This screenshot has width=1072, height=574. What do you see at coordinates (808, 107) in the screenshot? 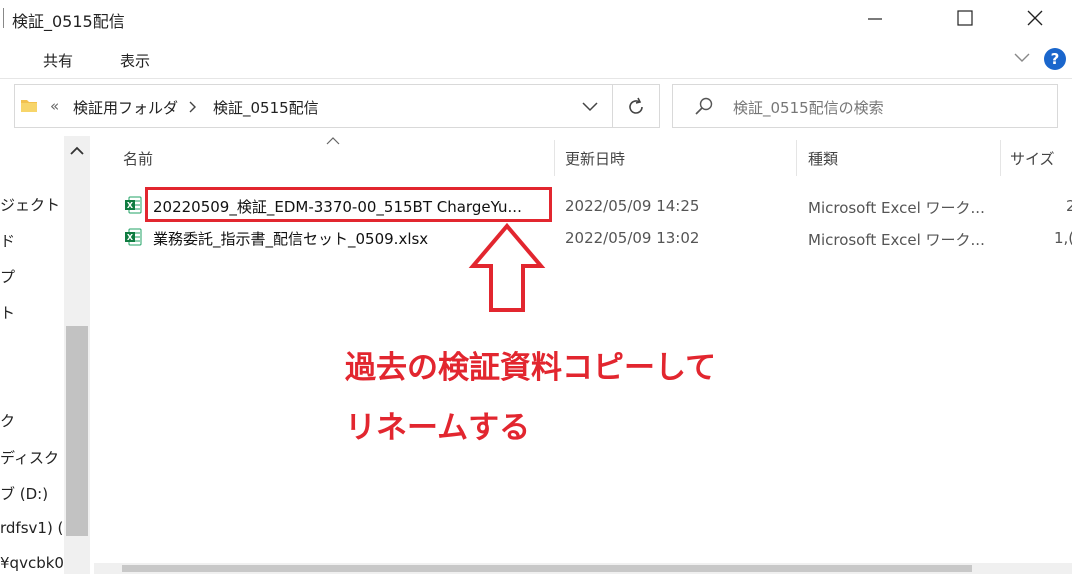
I see `search-placeholder: 検証_0515配信の検索` at bounding box center [808, 107].